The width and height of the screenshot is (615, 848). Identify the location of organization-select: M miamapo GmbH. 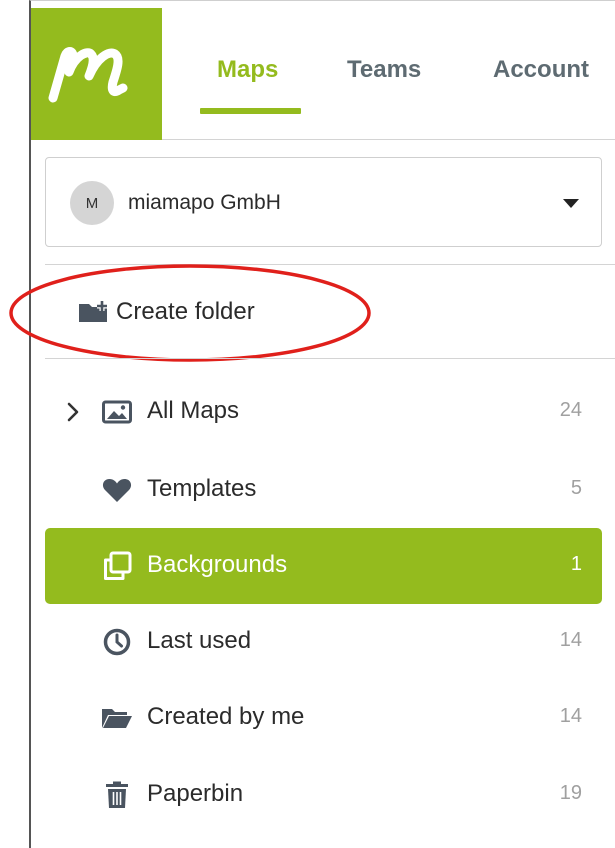
(323, 202).